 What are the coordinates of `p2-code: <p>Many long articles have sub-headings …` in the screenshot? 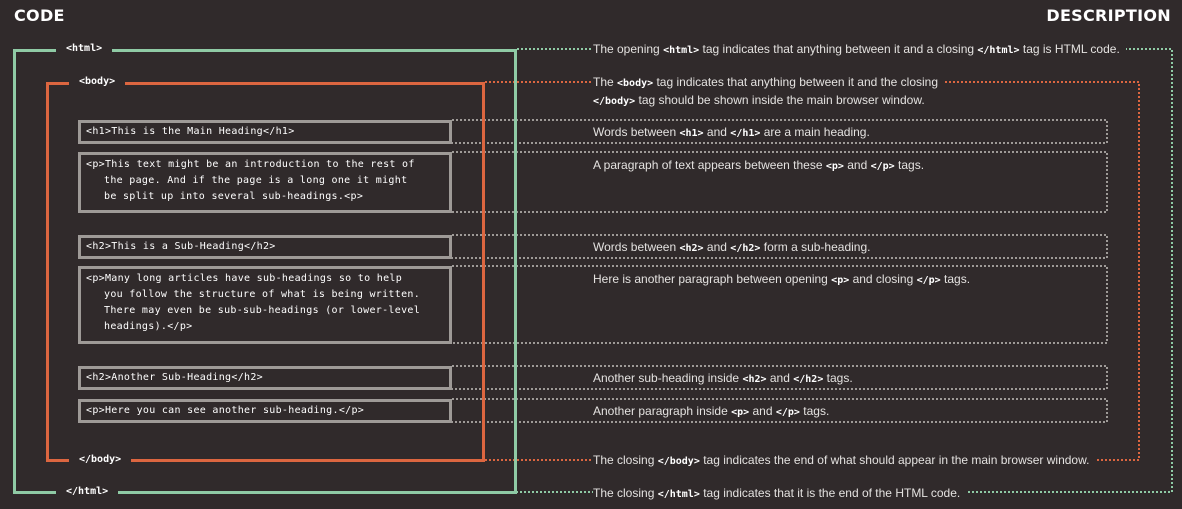 It's located at (253, 303).